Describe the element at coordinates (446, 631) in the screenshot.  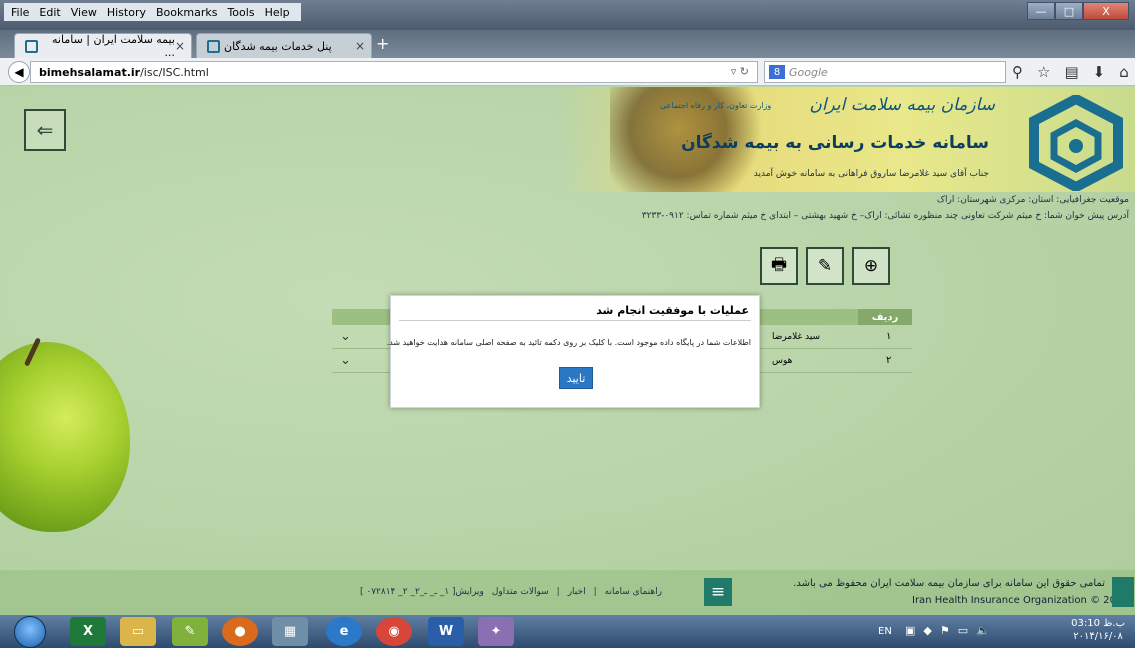
I see `word-icon: W` at that location.